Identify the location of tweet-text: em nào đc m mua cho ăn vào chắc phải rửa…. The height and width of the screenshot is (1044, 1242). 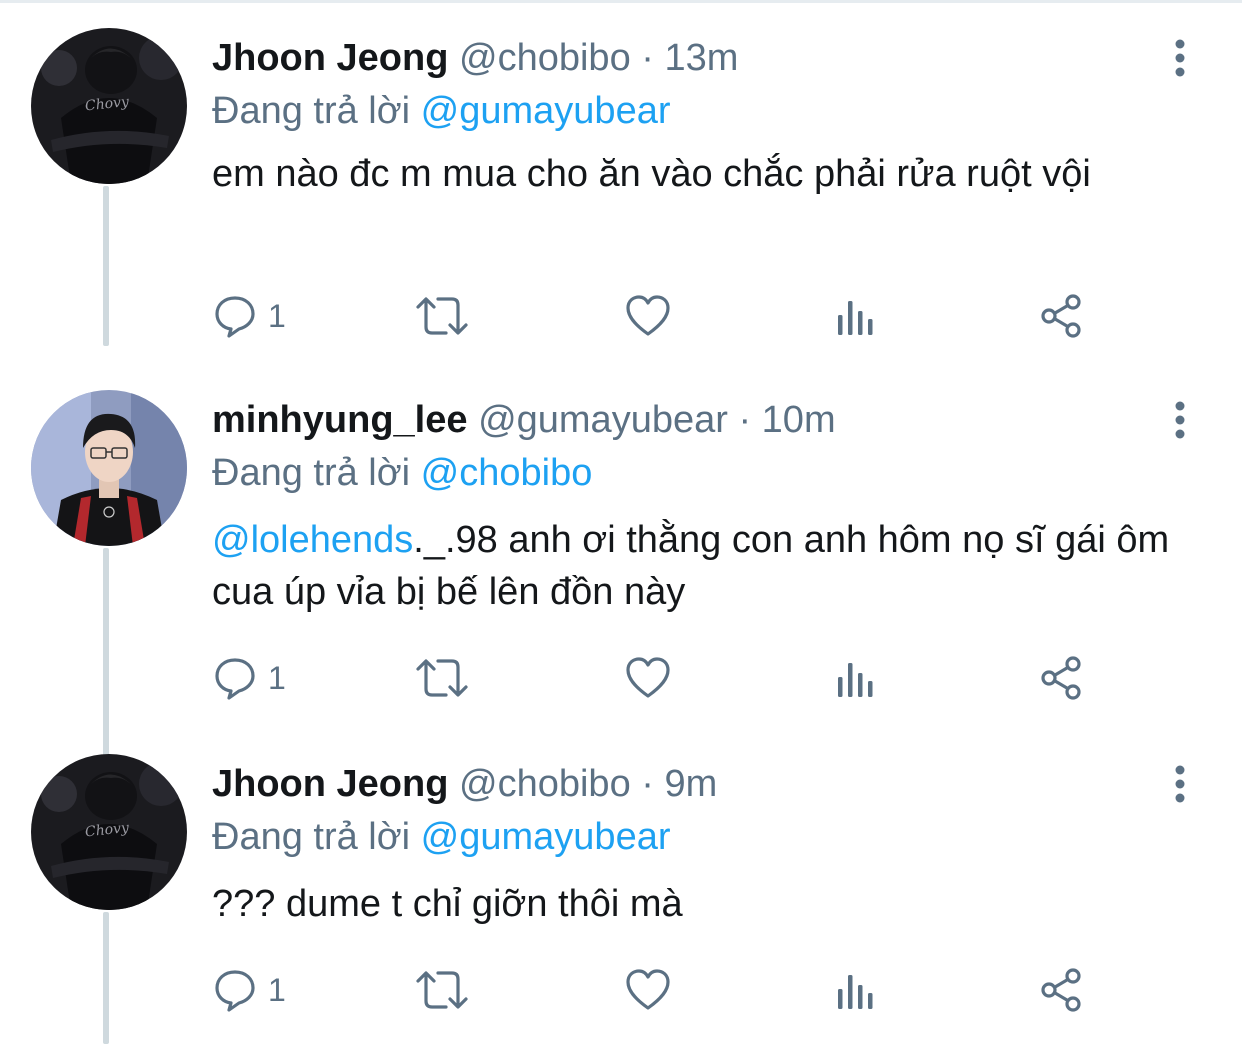
(707, 174).